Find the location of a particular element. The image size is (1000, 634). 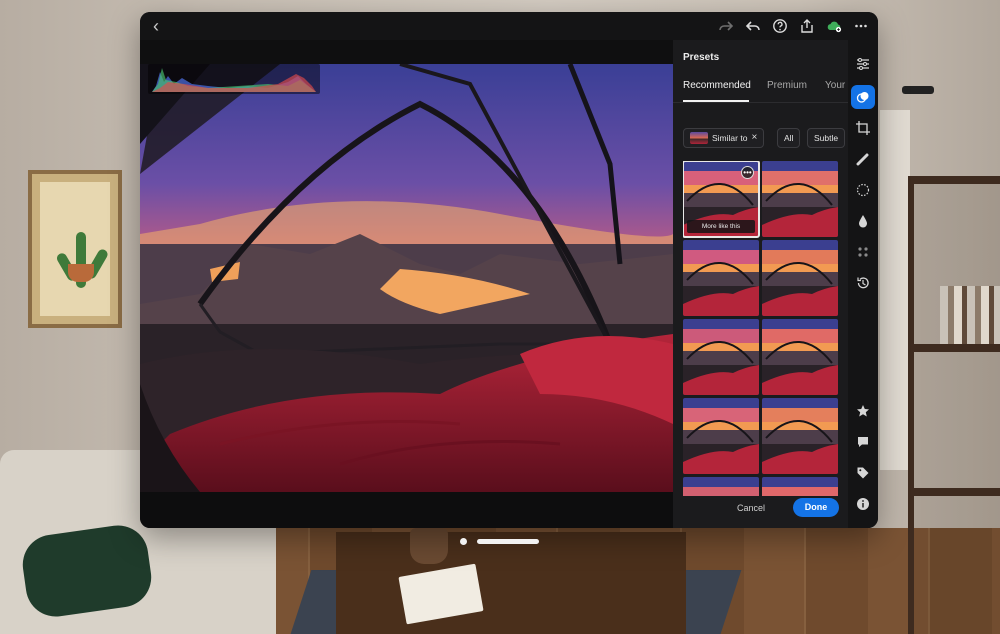

preset-thumbnail: ••• More like this is located at coordinates (721, 199).